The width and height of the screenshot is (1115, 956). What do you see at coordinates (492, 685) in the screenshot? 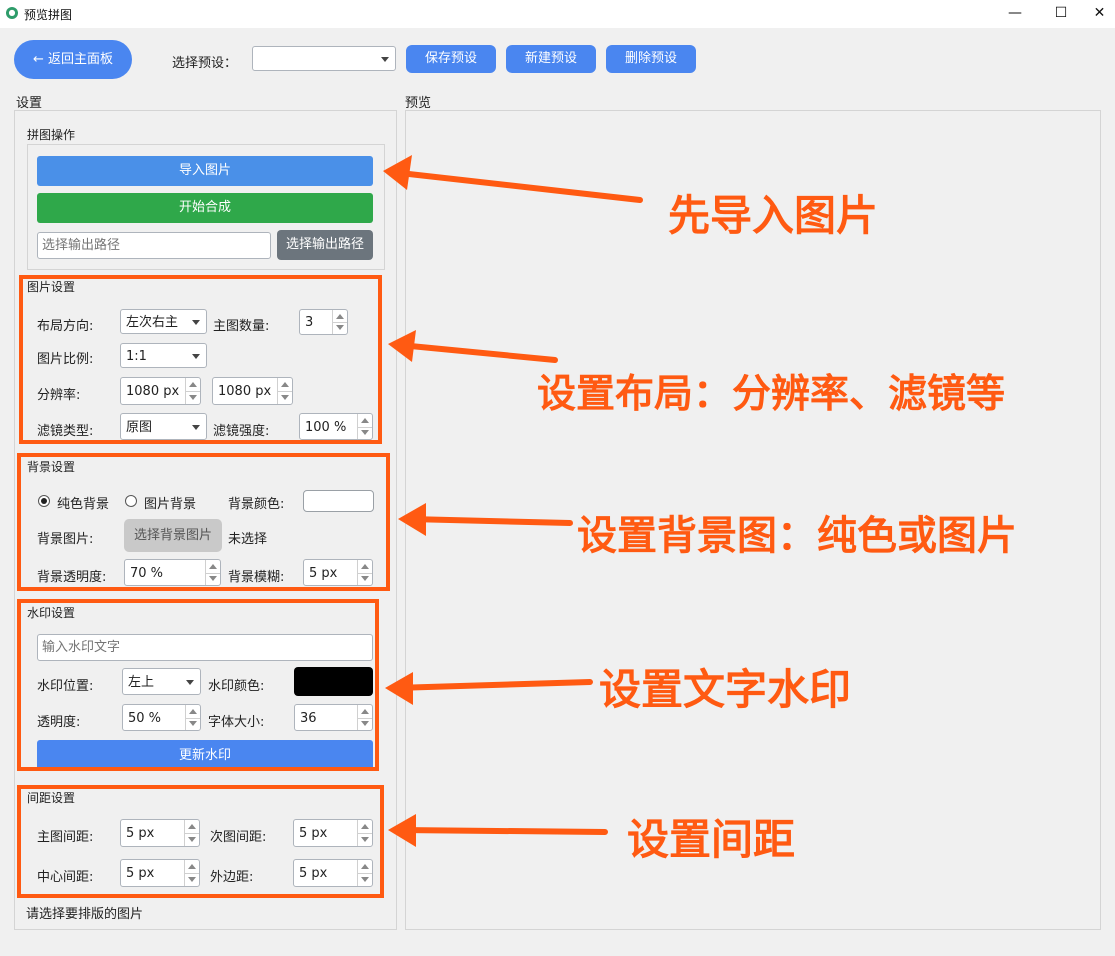
I see `watermark-arrow-line` at bounding box center [492, 685].